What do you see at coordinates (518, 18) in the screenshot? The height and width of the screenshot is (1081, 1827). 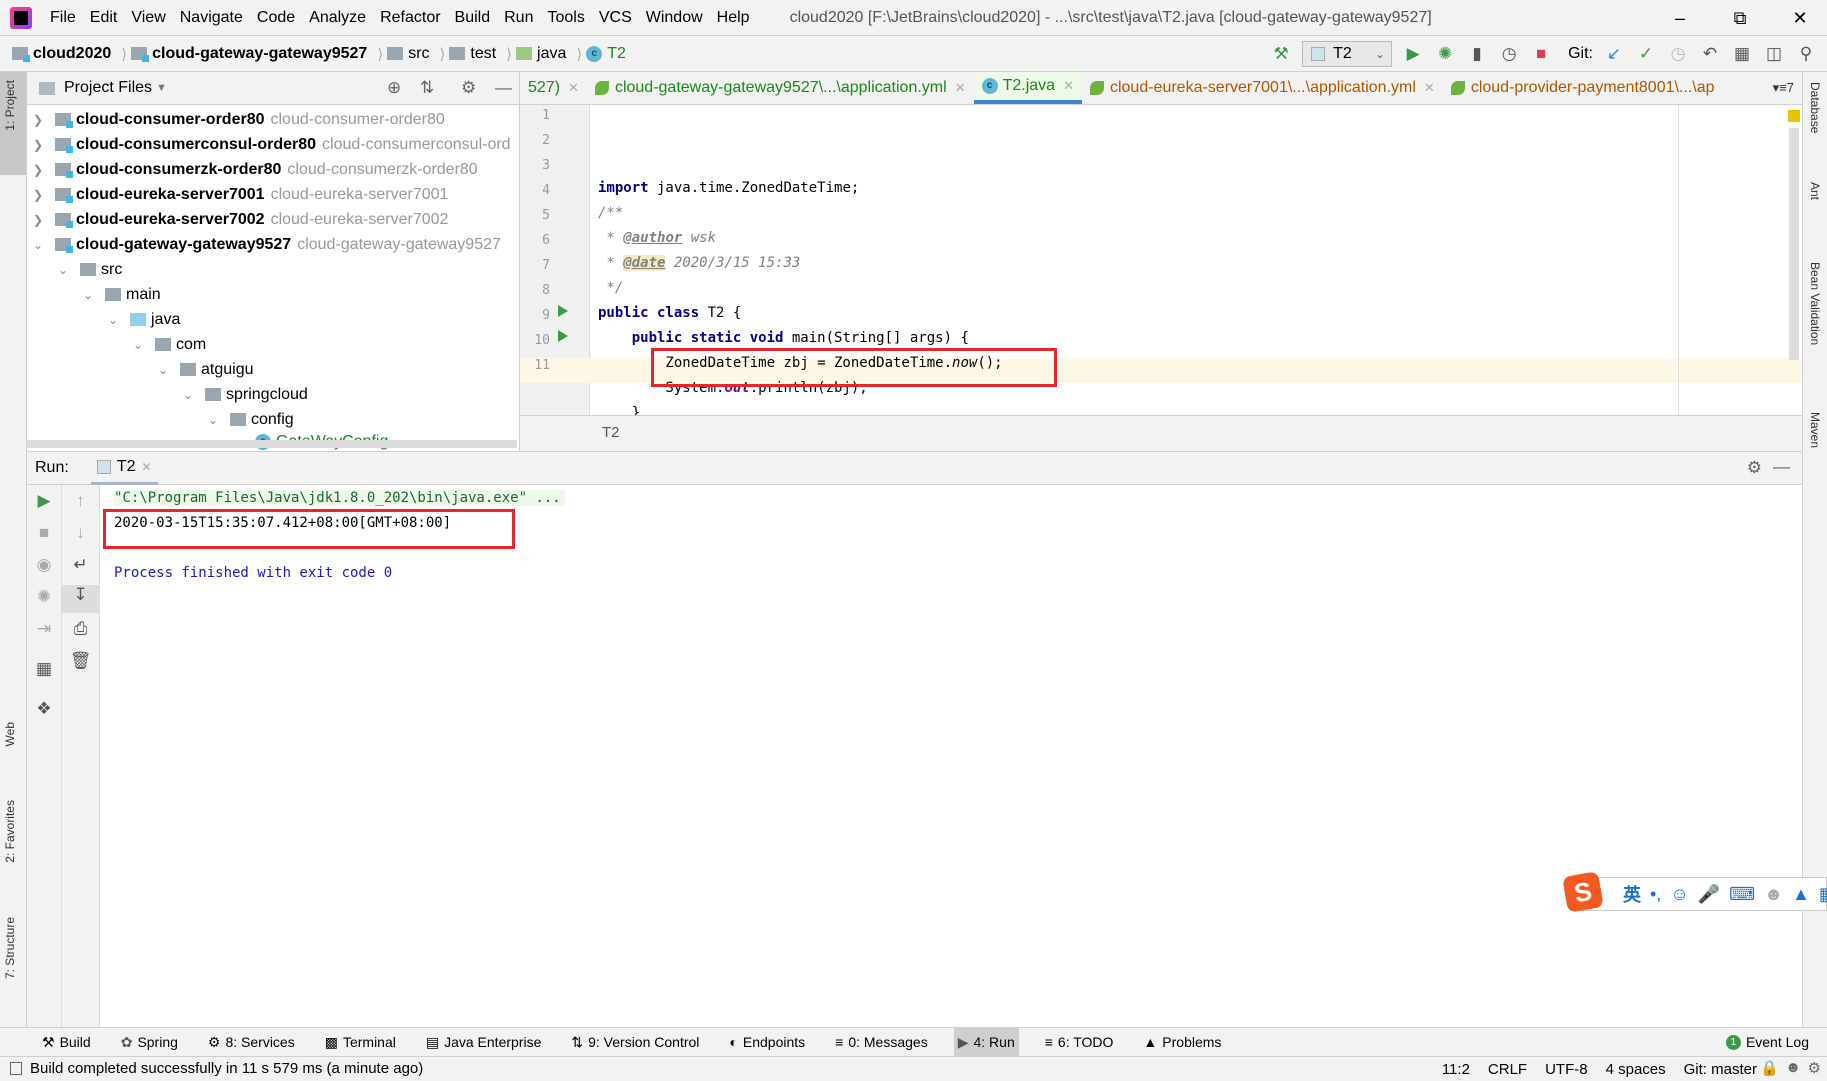 I see `menu-run: Run` at bounding box center [518, 18].